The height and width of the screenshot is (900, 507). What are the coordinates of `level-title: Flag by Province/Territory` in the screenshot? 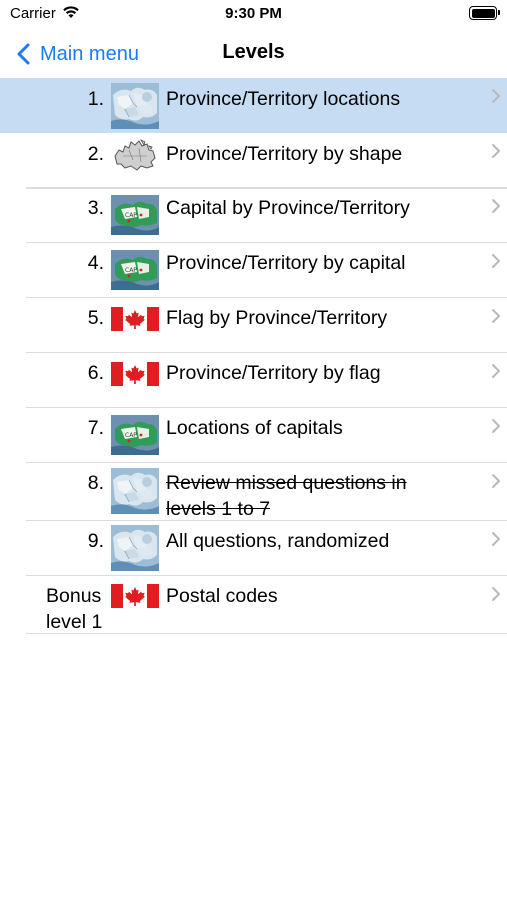 It's located at (277, 318).